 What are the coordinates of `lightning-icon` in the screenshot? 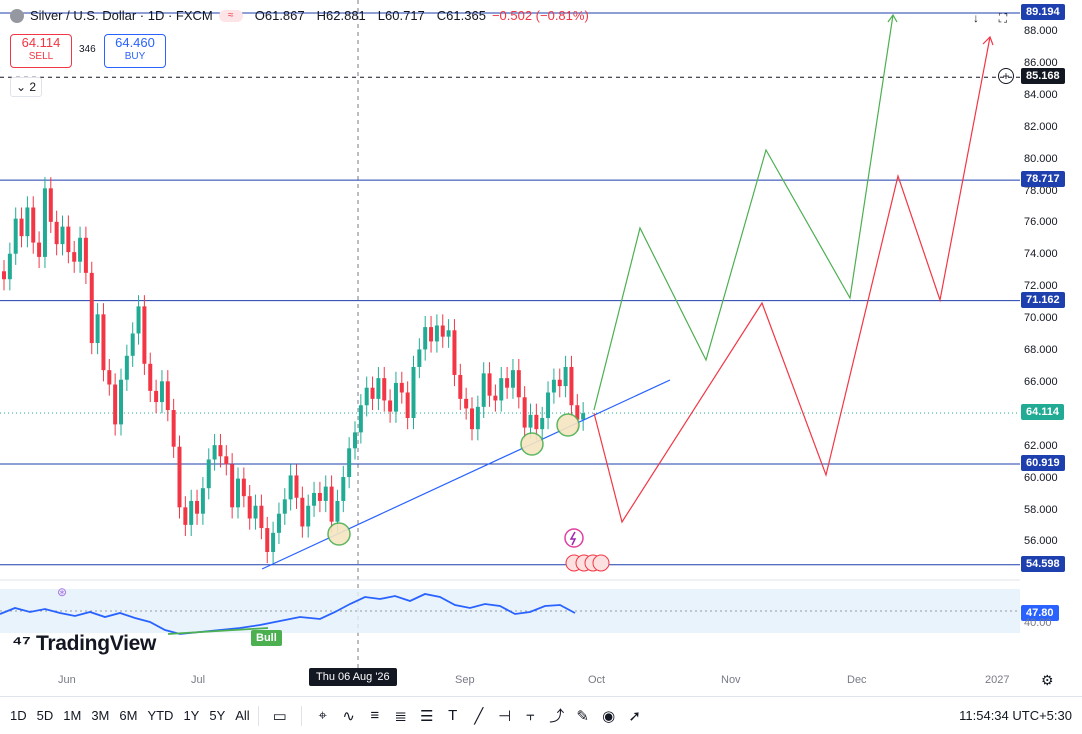 It's located at (574, 538).